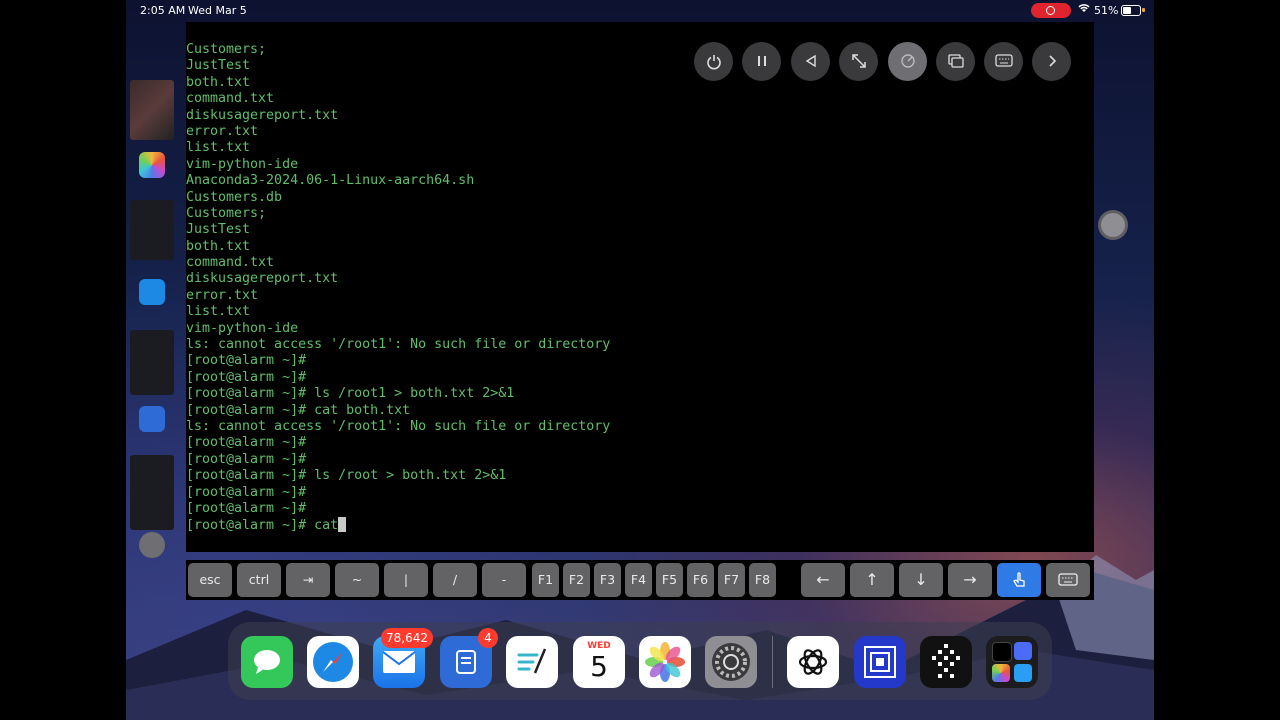 This screenshot has height=720, width=1280. Describe the element at coordinates (210, 580) in the screenshot. I see `esc-key: esc` at that location.